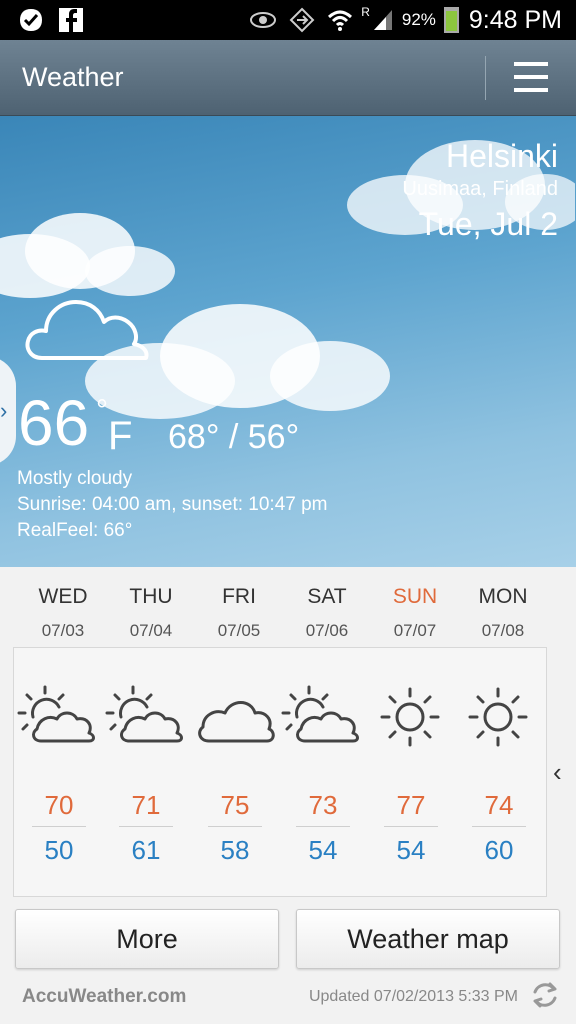 The height and width of the screenshot is (1024, 576). Describe the element at coordinates (71, 20) in the screenshot. I see `facebook-icon` at that location.